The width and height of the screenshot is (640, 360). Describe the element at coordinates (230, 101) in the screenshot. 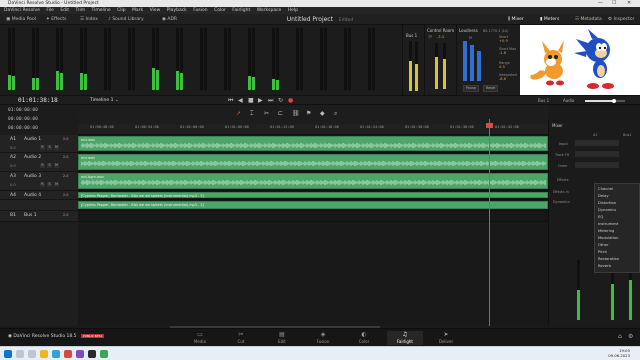

I see `rewind-icon: ⏮` at that location.